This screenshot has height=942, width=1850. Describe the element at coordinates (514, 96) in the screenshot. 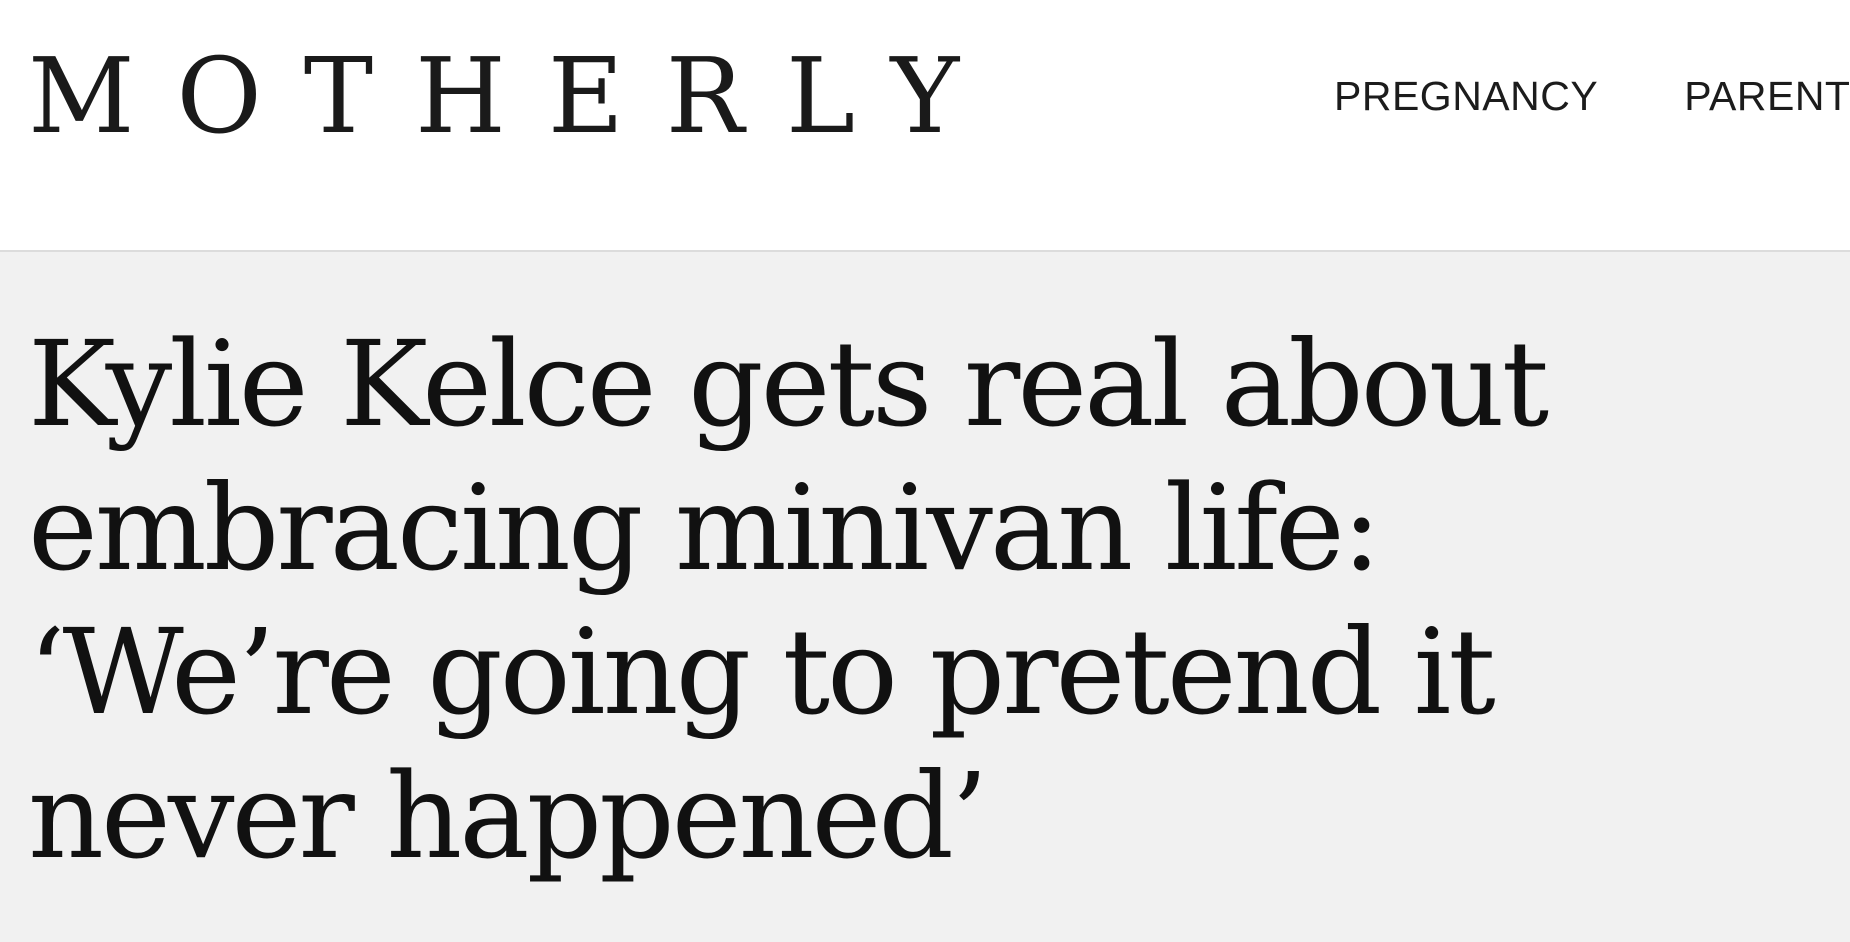

I see `site-logo: MOTHERLY` at that location.